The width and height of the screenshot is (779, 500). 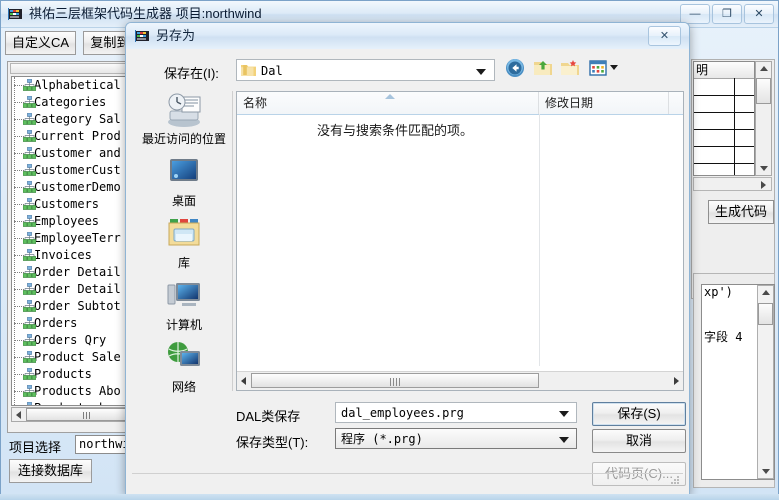 I want to click on place-desktop: 桌面, so click(x=184, y=181).